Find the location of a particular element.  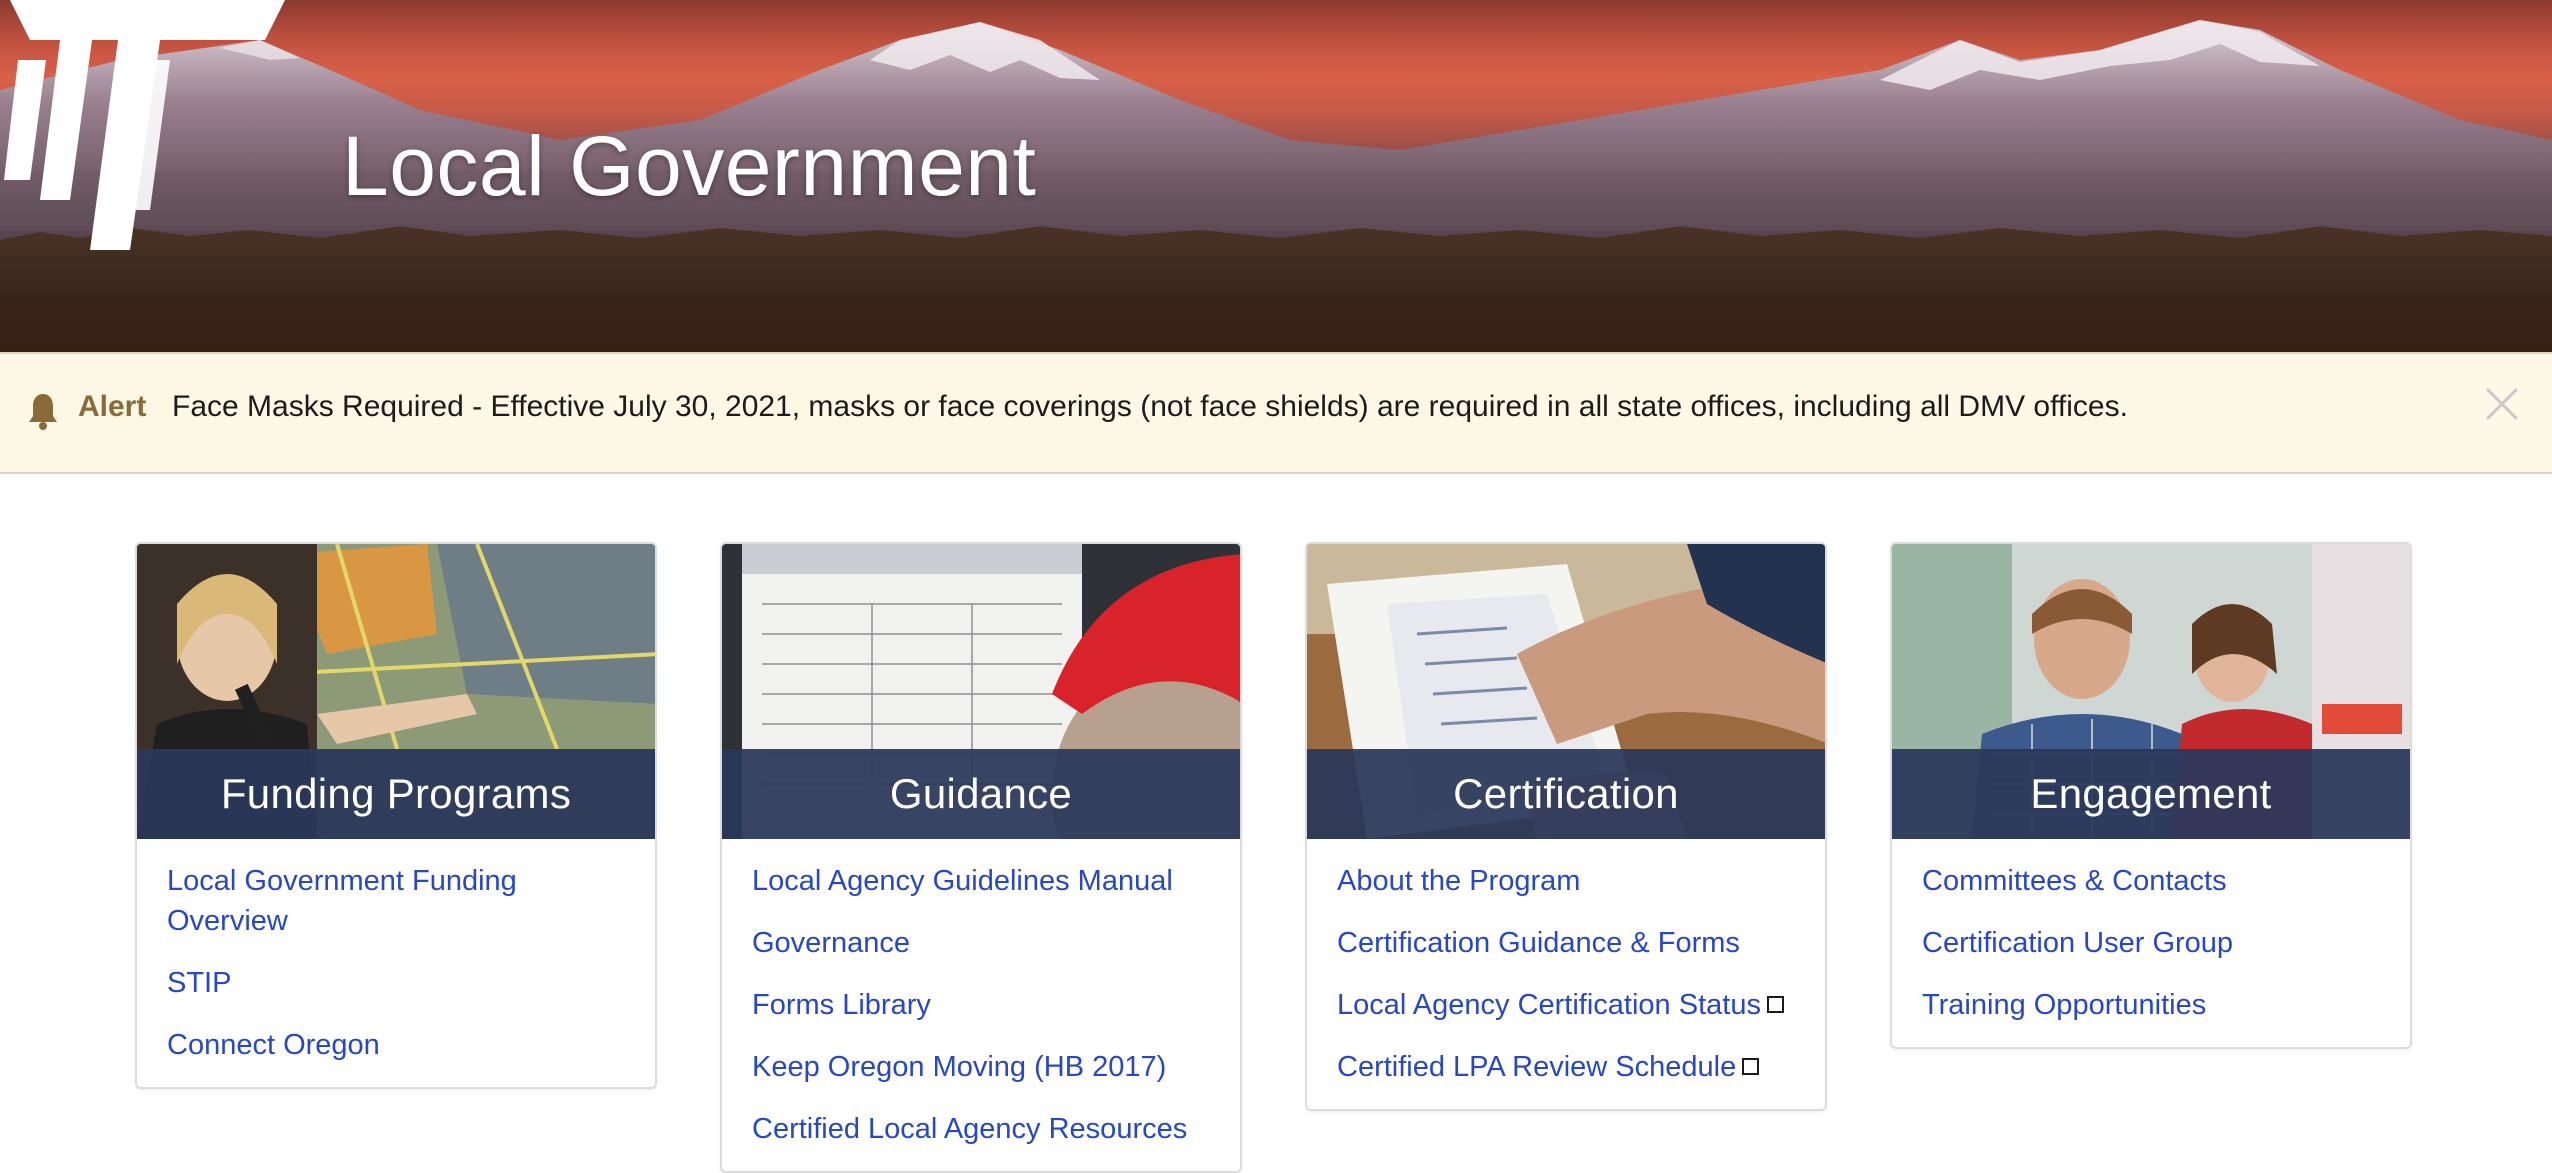

list-item: About the Program is located at coordinates (1566, 881).